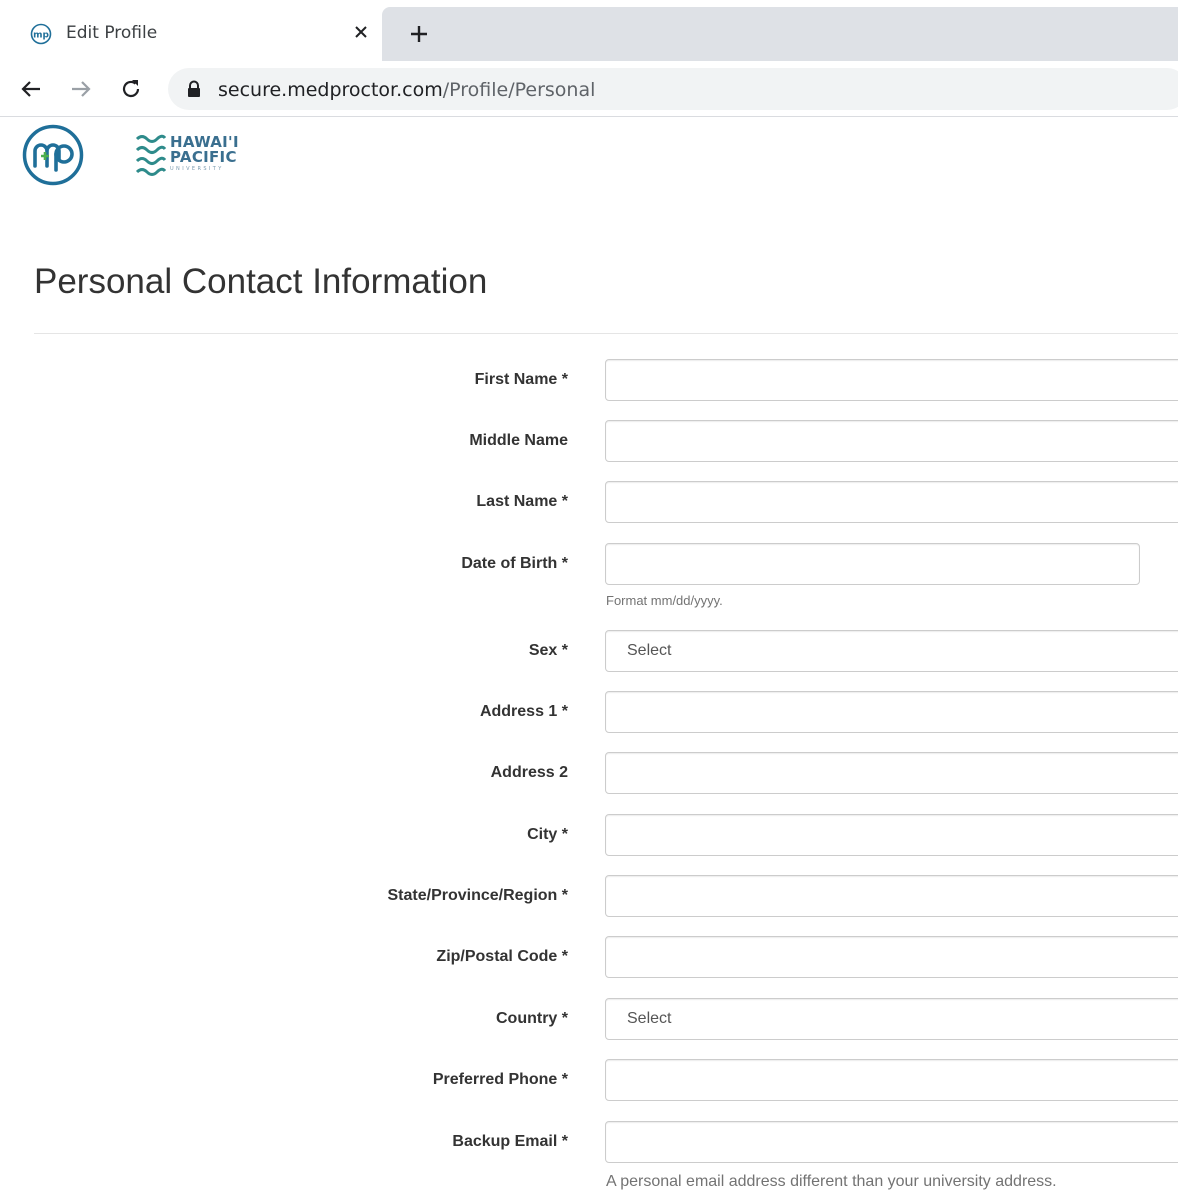 The height and width of the screenshot is (1193, 1178). I want to click on last-name-input, so click(891, 502).